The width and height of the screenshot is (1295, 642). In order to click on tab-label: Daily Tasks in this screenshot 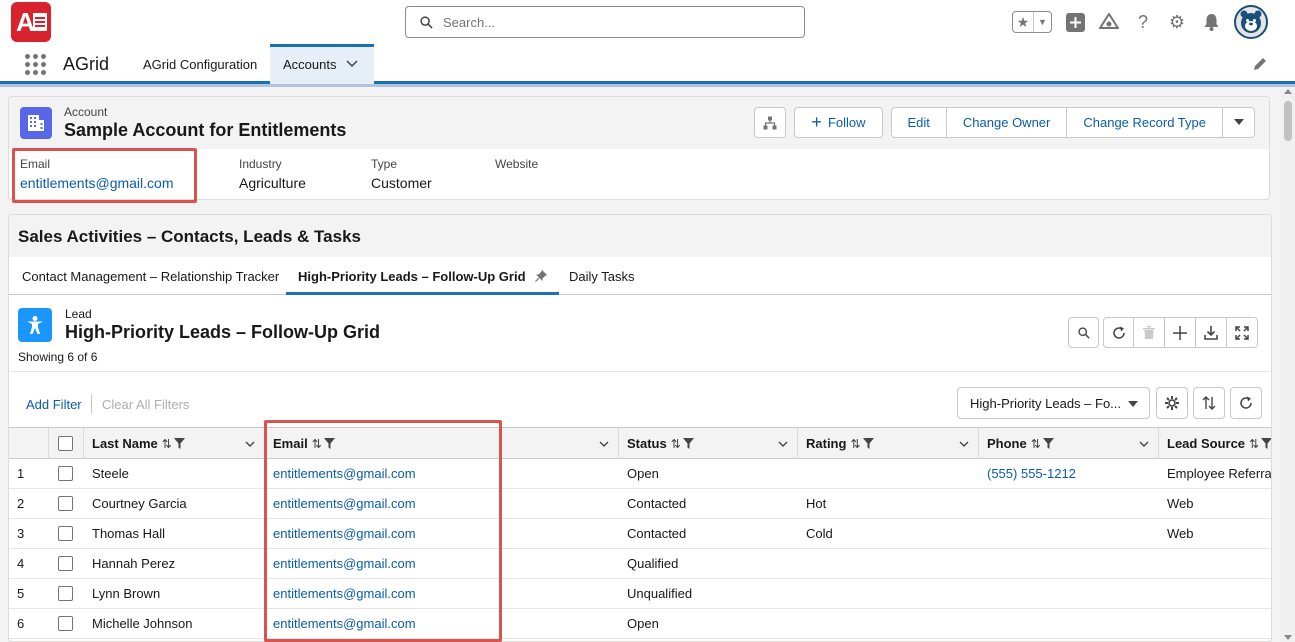, I will do `click(602, 276)`.